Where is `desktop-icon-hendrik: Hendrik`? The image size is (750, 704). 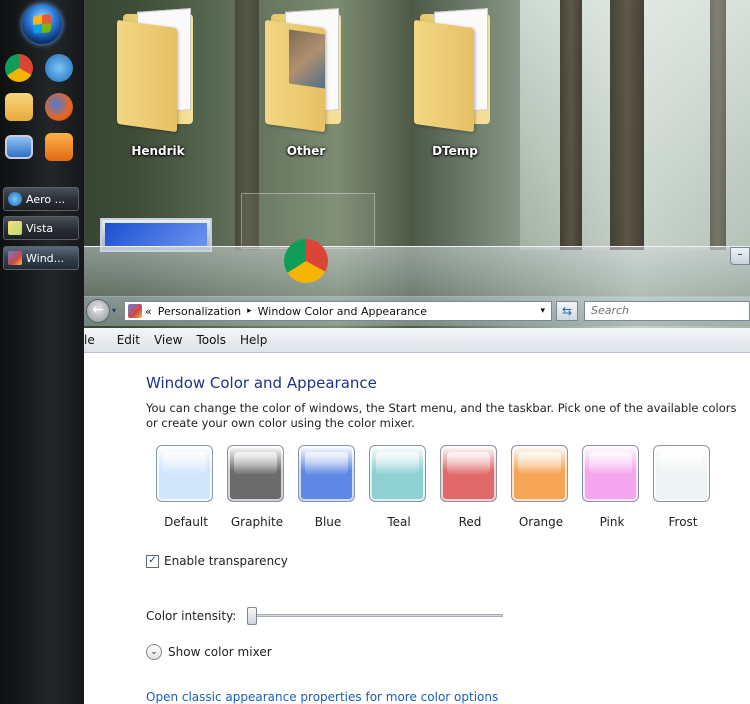
desktop-icon-hendrik: Hendrik is located at coordinates (158, 81).